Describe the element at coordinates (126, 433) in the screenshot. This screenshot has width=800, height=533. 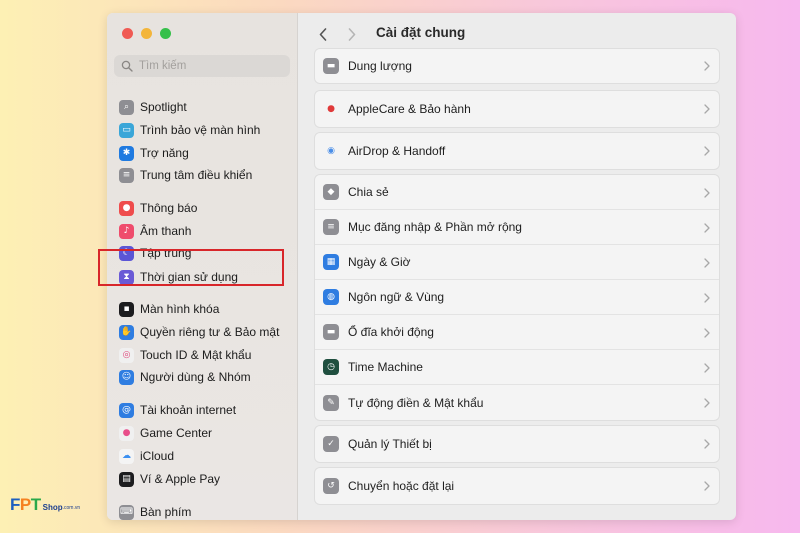
I see `game-center-icon: ●` at that location.